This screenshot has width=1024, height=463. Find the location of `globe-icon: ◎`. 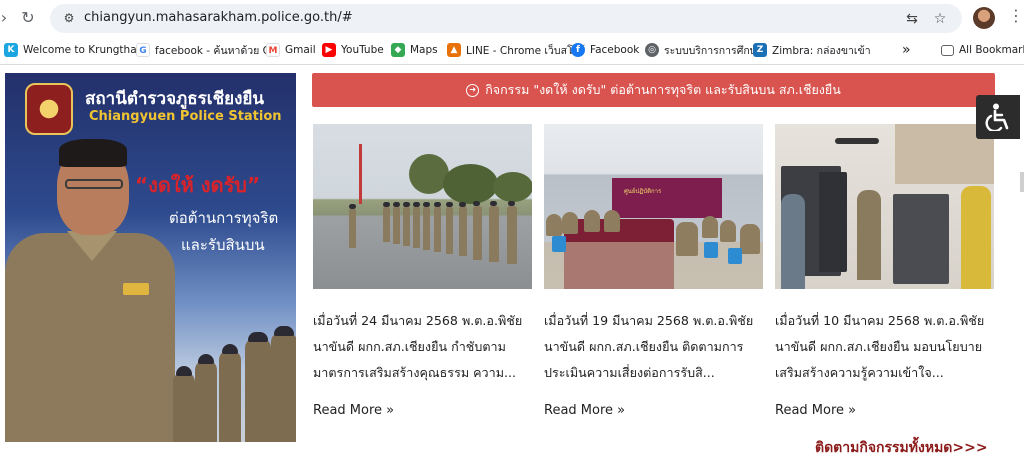

globe-icon: ◎ is located at coordinates (652, 50).